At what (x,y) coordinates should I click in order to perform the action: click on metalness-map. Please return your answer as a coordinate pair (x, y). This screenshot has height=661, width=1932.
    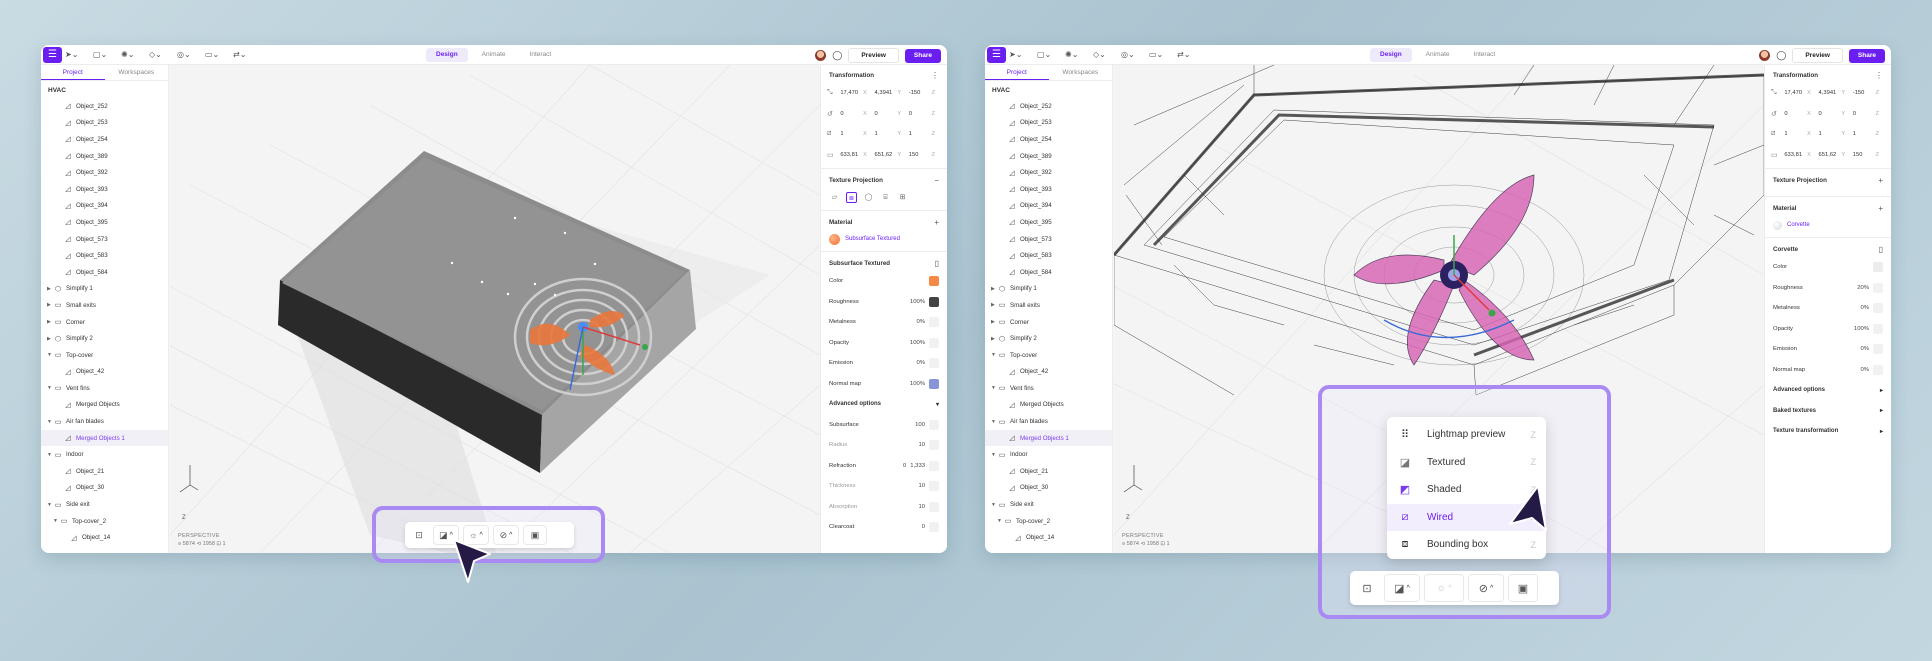
    Looking at the image, I should click on (1878, 308).